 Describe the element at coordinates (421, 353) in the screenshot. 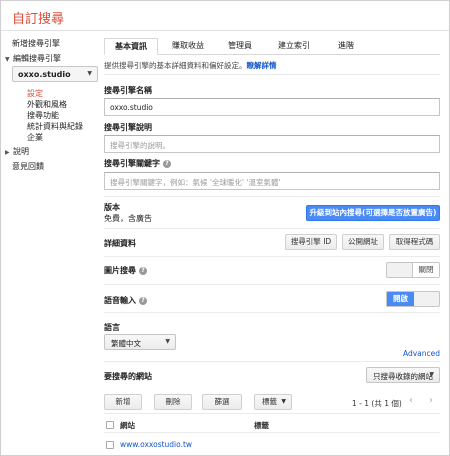

I see `advanced-link: Advanced` at that location.